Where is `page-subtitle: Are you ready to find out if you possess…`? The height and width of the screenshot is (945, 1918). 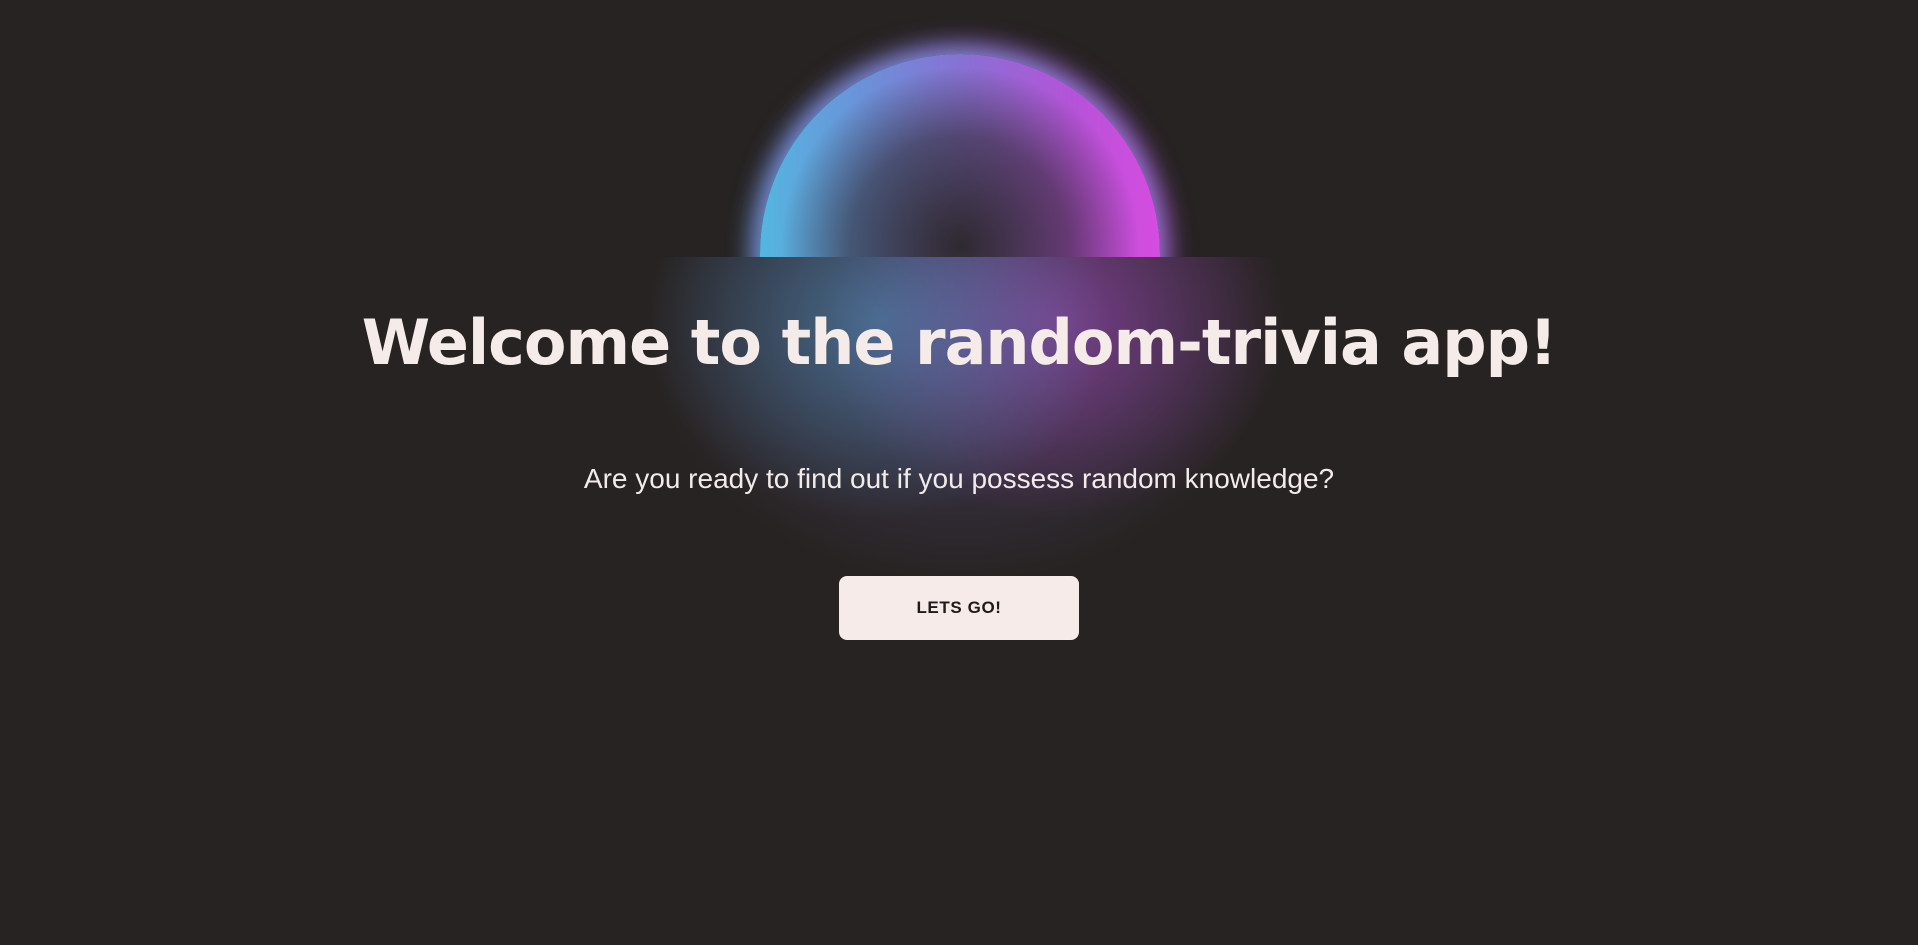
page-subtitle: Are you ready to find out if you possess… is located at coordinates (959, 478).